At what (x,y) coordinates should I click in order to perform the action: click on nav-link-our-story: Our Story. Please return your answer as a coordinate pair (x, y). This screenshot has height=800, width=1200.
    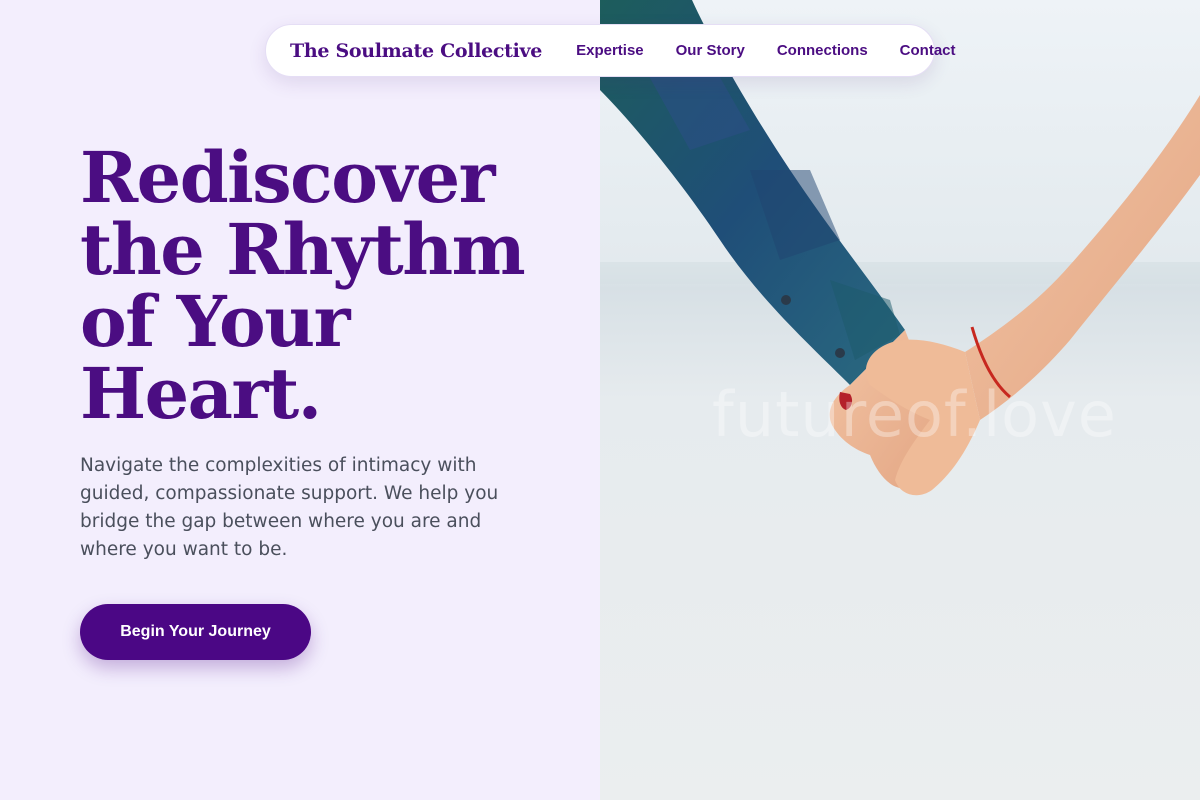
    Looking at the image, I should click on (710, 50).